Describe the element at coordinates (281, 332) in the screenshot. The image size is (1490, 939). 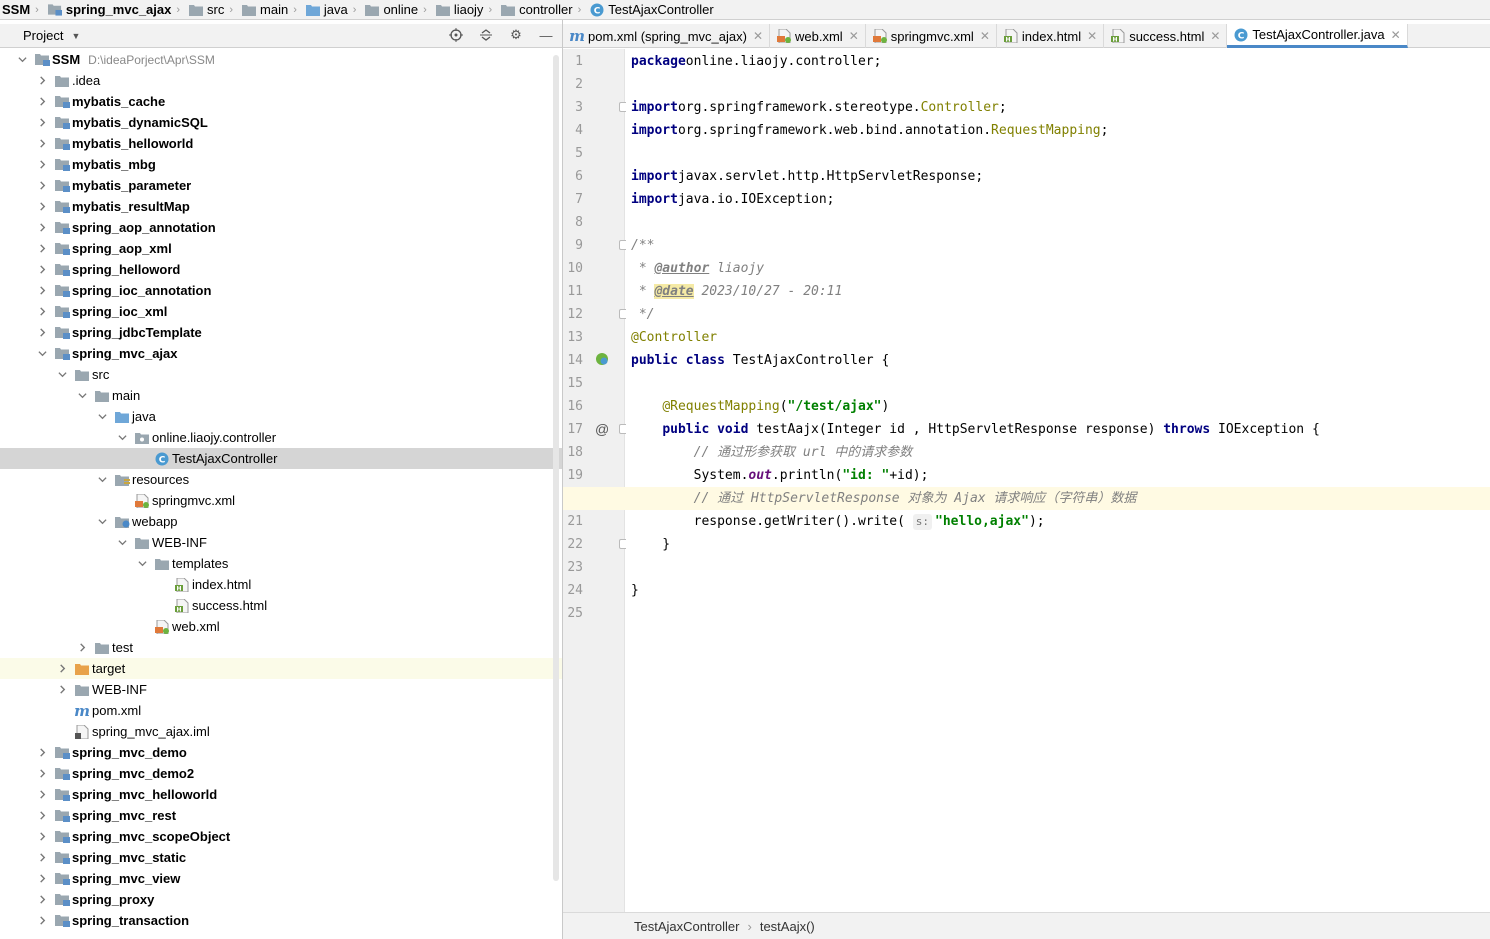
I see `tree-item: spring_jdbcTemplate` at that location.